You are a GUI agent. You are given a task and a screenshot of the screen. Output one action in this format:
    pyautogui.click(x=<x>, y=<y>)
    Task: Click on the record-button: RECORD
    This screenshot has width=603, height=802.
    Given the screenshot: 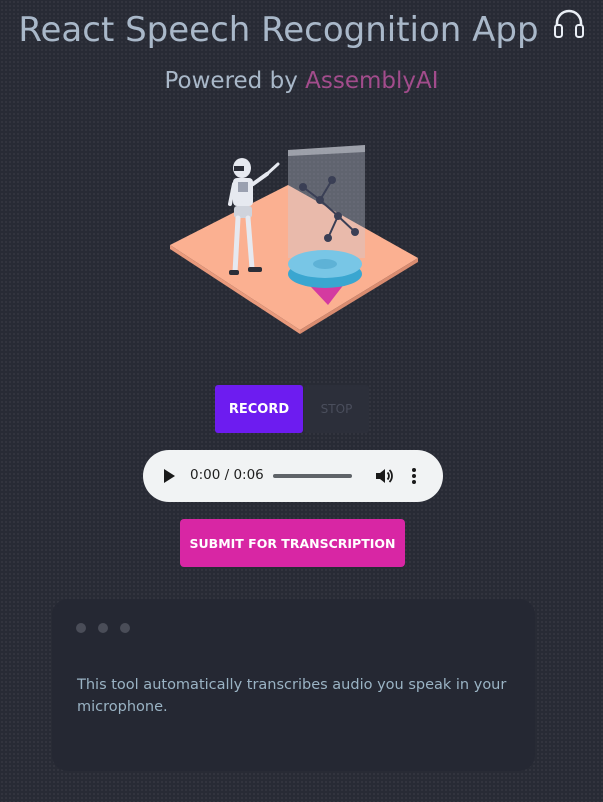 What is the action you would take?
    pyautogui.click(x=259, y=409)
    